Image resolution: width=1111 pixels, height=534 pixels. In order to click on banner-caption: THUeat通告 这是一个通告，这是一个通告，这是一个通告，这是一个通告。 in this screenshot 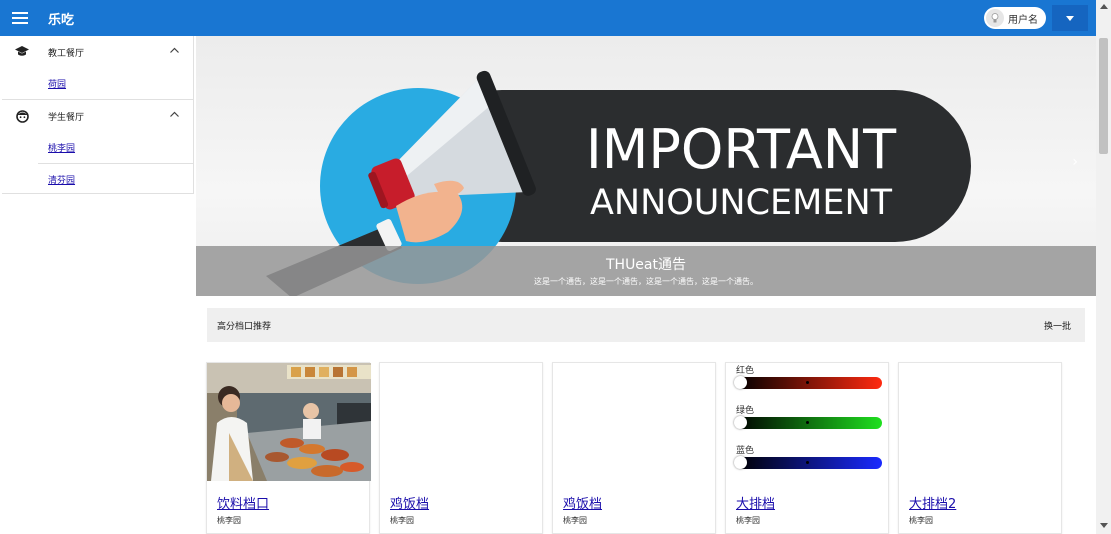, I will do `click(646, 271)`.